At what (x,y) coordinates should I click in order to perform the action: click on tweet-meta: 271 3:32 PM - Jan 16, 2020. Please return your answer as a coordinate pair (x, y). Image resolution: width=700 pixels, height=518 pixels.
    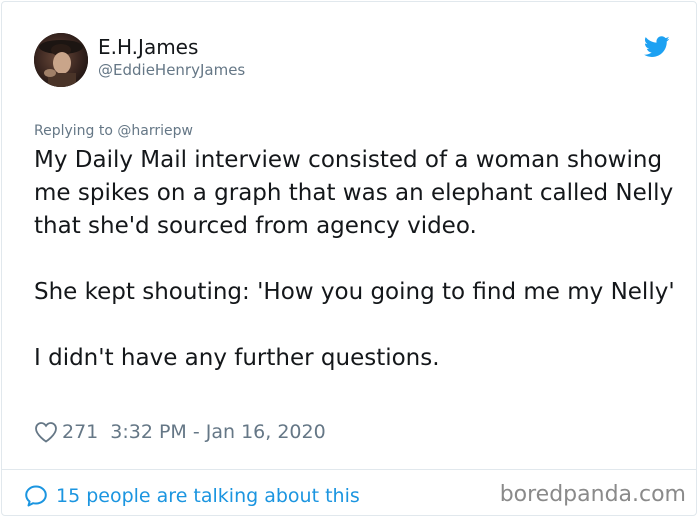
    Looking at the image, I should click on (180, 432).